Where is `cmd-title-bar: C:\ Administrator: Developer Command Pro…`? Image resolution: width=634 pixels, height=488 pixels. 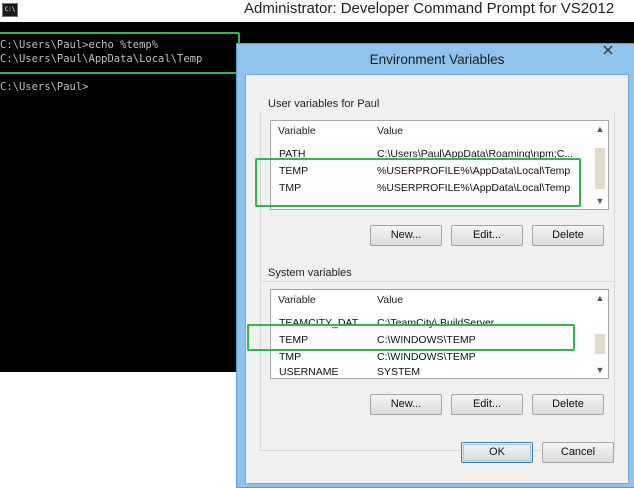 cmd-title-bar: C:\ Administrator: Developer Command Pro… is located at coordinates (317, 11).